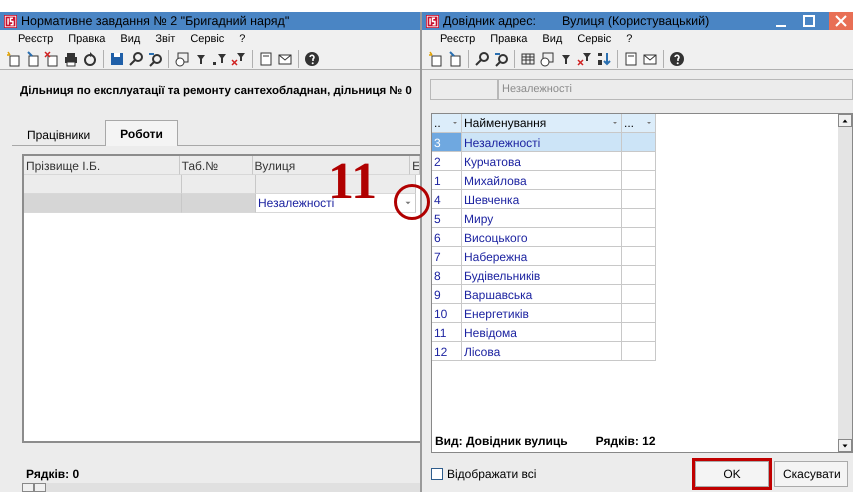  Describe the element at coordinates (117, 58) in the screenshot. I see `save-icon` at that location.